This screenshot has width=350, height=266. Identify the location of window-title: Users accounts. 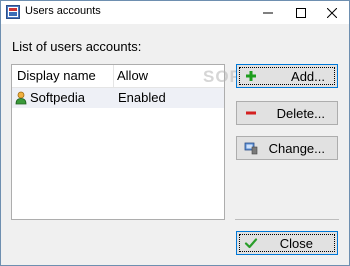
(63, 11).